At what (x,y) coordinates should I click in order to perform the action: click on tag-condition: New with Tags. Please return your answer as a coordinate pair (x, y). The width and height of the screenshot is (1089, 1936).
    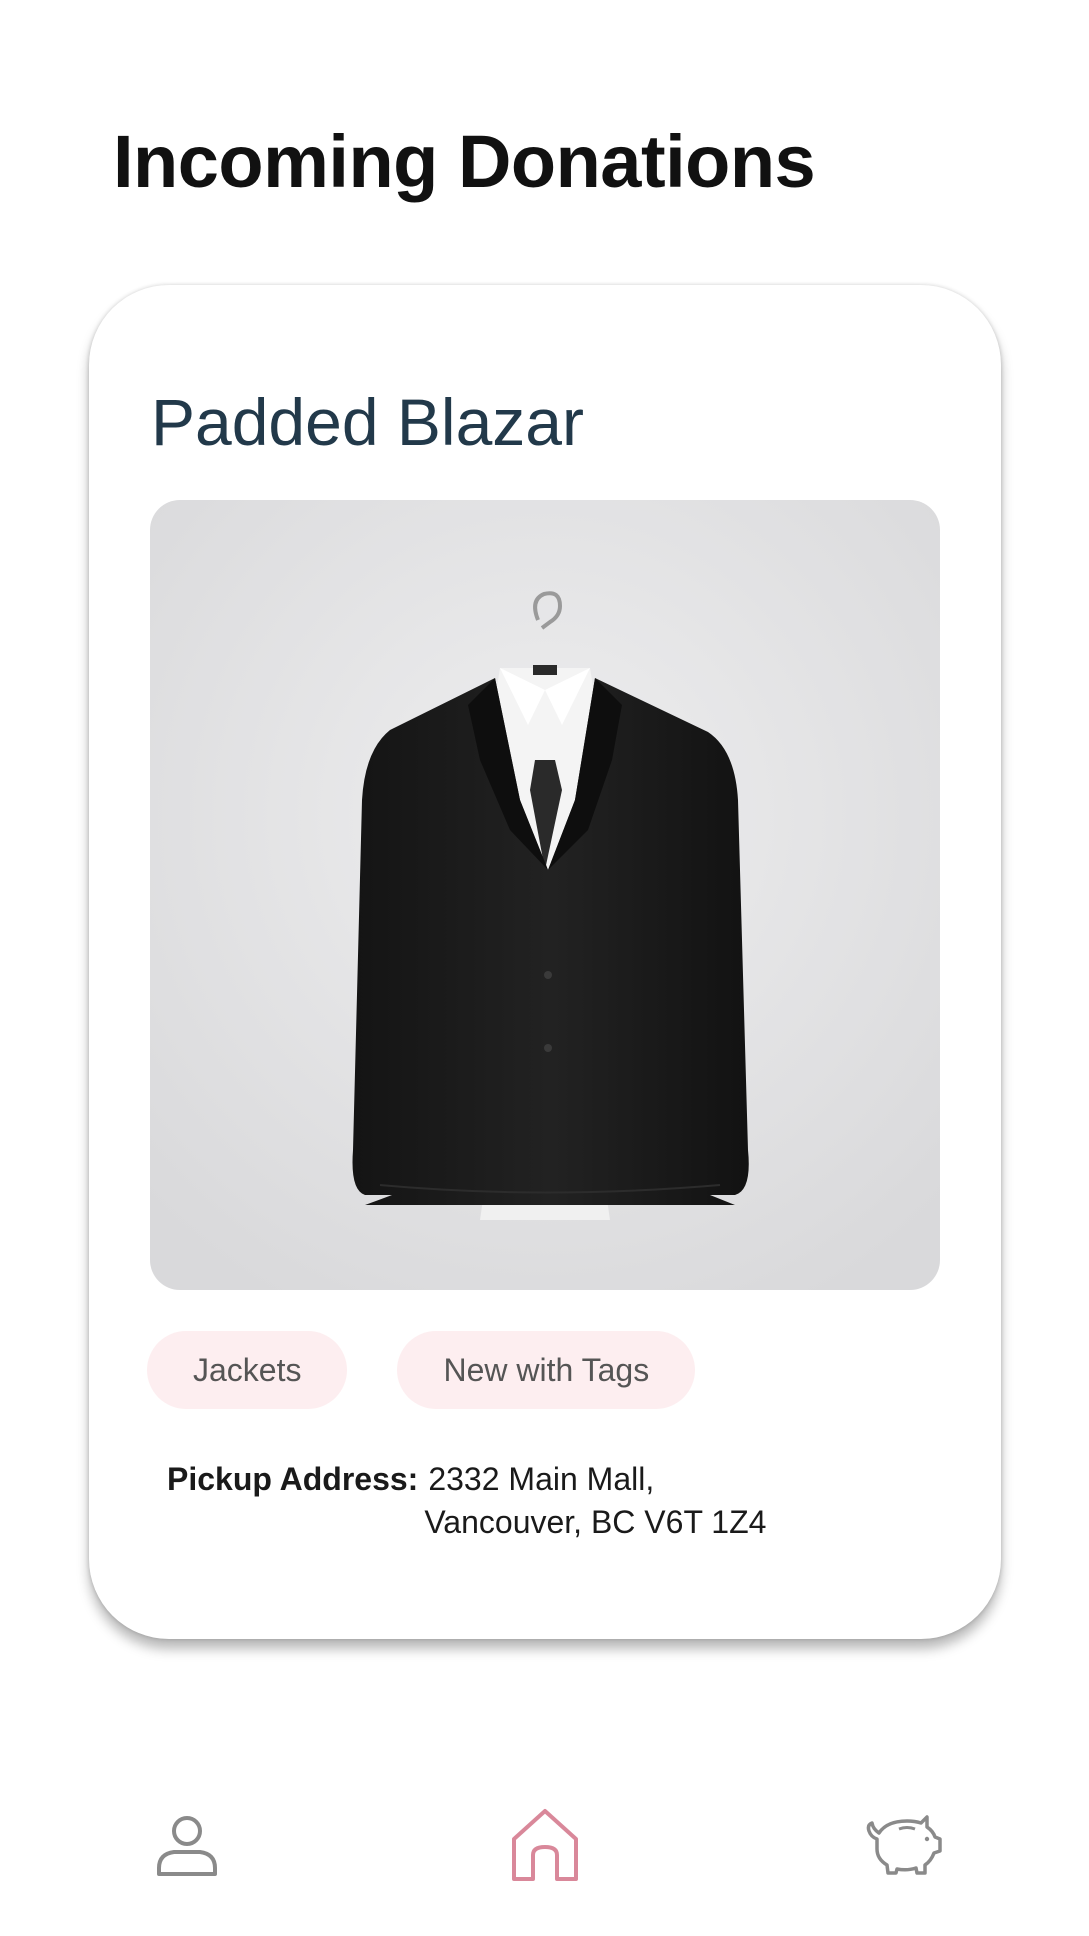
    Looking at the image, I should click on (546, 1370).